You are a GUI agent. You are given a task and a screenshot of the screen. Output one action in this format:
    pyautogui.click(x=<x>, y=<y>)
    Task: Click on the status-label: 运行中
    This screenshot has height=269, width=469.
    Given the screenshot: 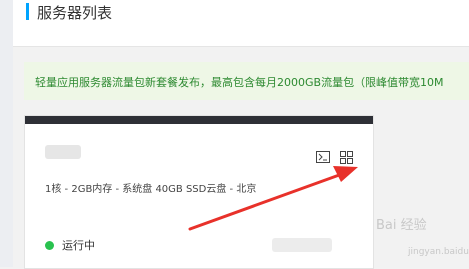 What is the action you would take?
    pyautogui.click(x=78, y=245)
    